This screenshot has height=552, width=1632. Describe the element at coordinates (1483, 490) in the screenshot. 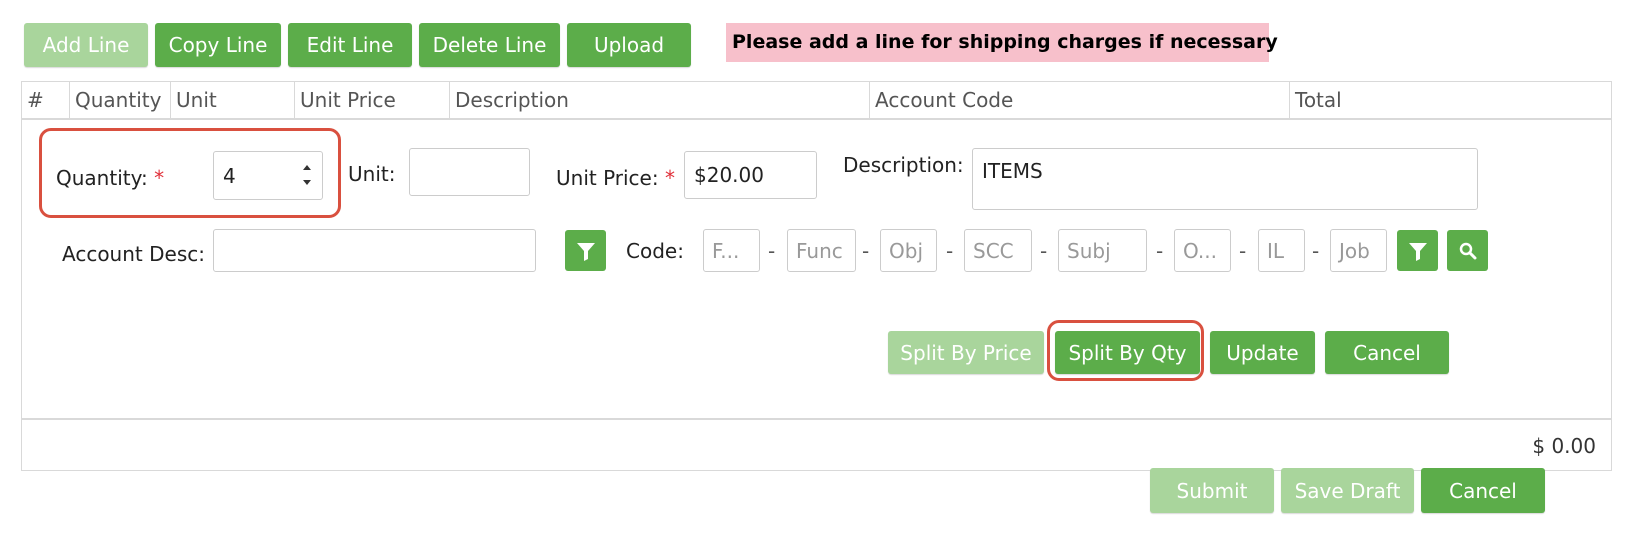

I see `cancel-button: Cancel` at that location.